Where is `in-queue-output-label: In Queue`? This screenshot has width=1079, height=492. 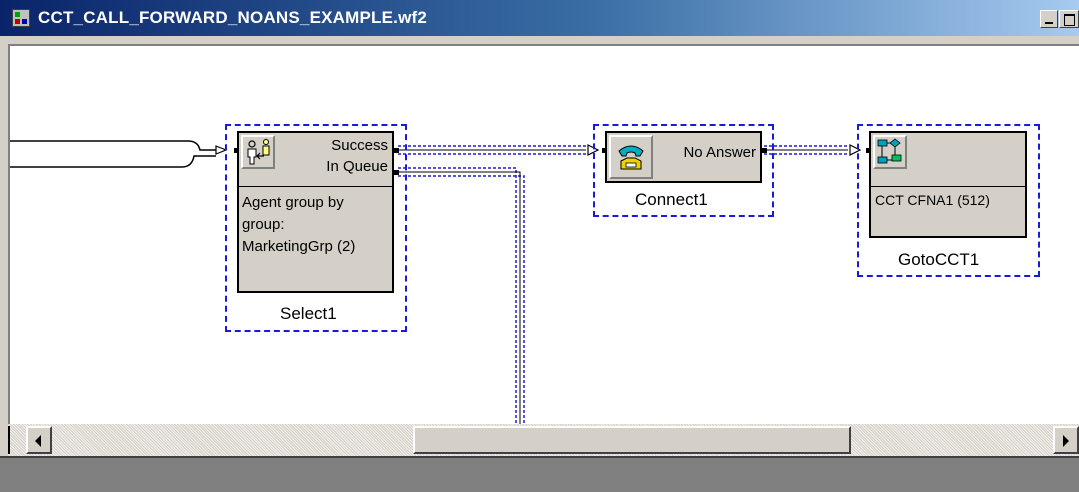
in-queue-output-label: In Queue is located at coordinates (357, 166).